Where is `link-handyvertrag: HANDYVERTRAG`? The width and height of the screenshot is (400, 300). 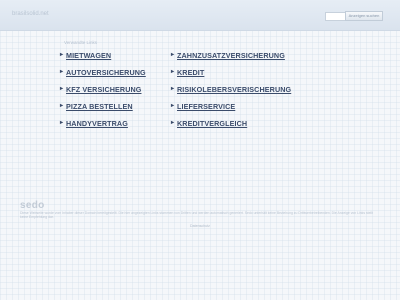
link-handyvertrag: HANDYVERTRAG is located at coordinates (94, 123).